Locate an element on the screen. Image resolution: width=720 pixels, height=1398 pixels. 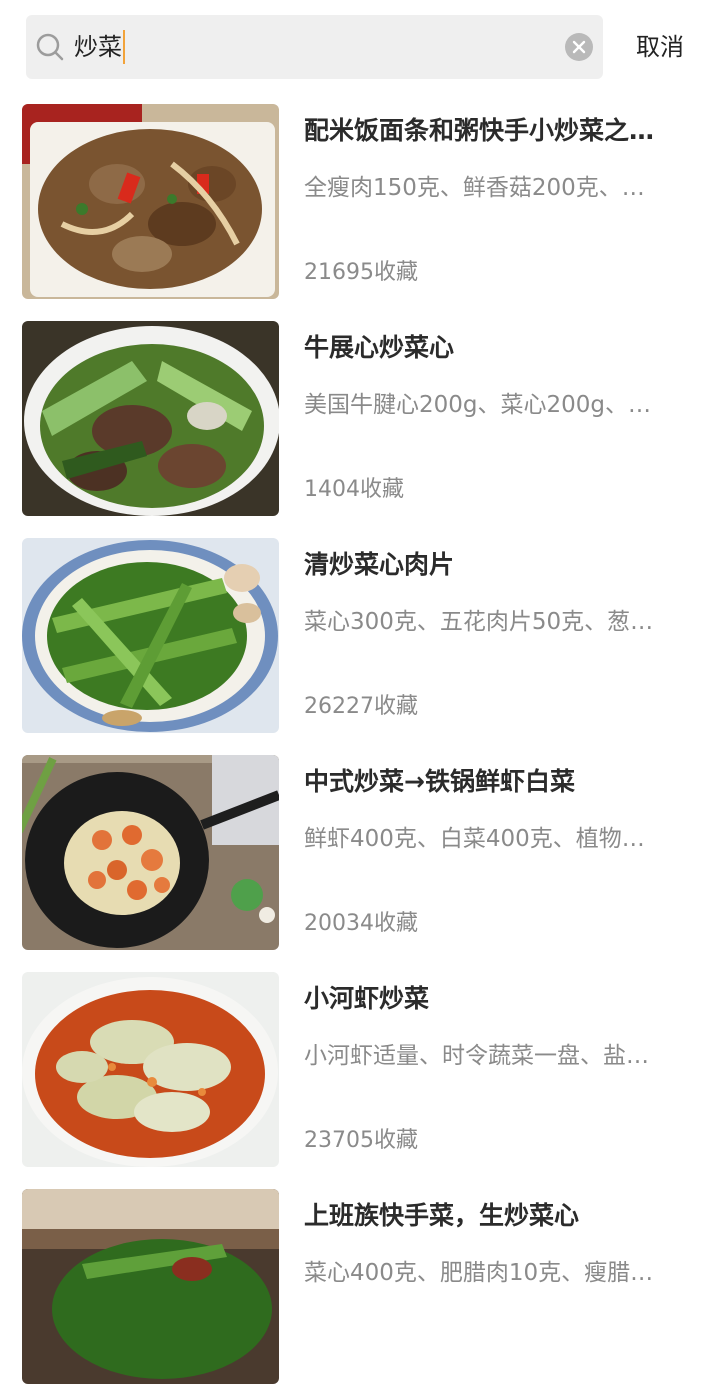
favorites-count: 1404收藏 is located at coordinates (354, 489).